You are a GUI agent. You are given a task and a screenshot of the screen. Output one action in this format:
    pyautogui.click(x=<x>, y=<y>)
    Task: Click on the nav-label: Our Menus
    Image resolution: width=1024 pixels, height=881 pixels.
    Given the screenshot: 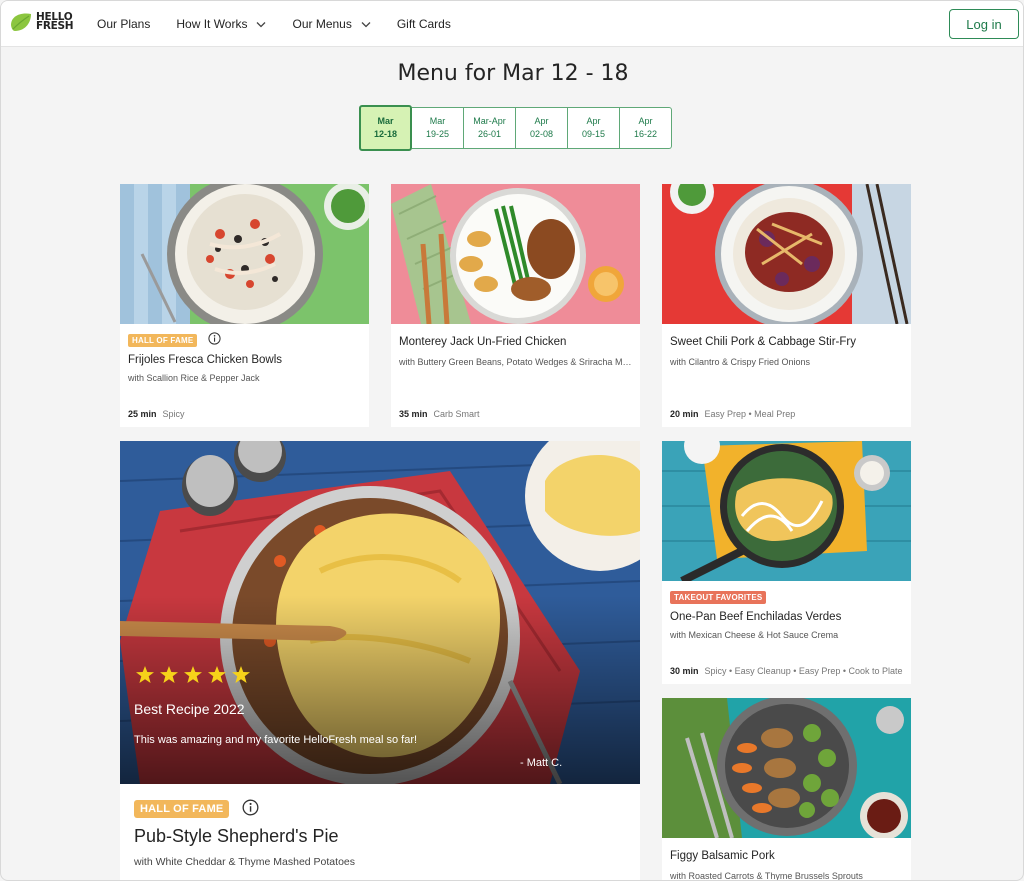 What is the action you would take?
    pyautogui.click(x=322, y=24)
    